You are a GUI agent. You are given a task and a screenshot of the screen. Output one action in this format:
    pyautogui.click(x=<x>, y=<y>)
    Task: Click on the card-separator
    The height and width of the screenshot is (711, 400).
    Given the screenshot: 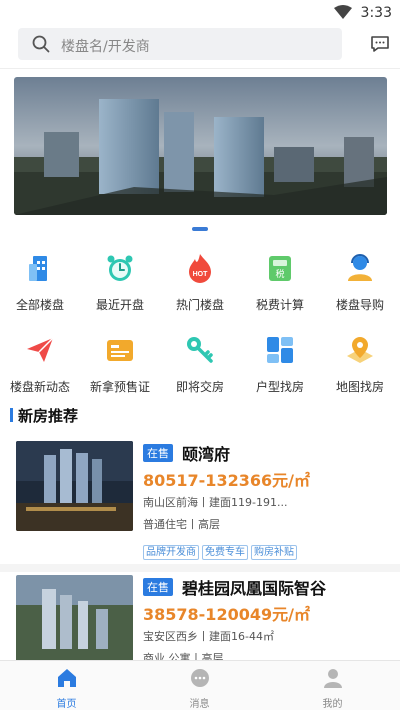 What is the action you would take?
    pyautogui.click(x=200, y=568)
    